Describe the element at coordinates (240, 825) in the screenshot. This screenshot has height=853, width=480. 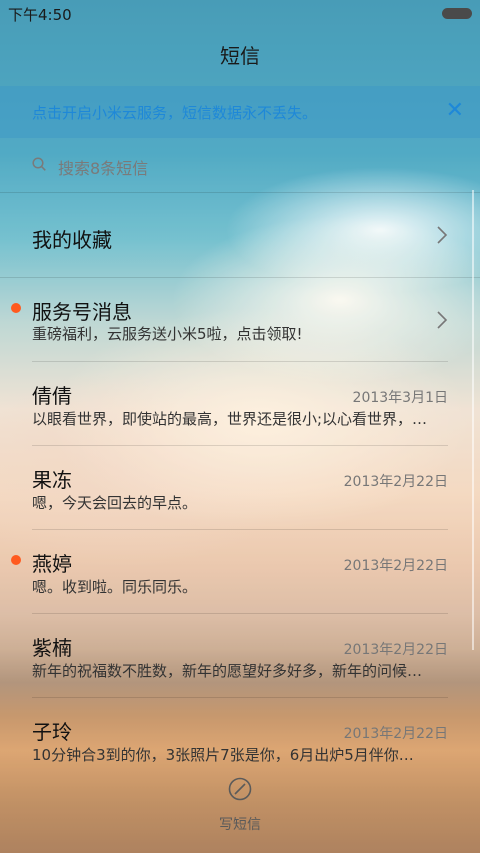
I see `compose-label: 写短信` at that location.